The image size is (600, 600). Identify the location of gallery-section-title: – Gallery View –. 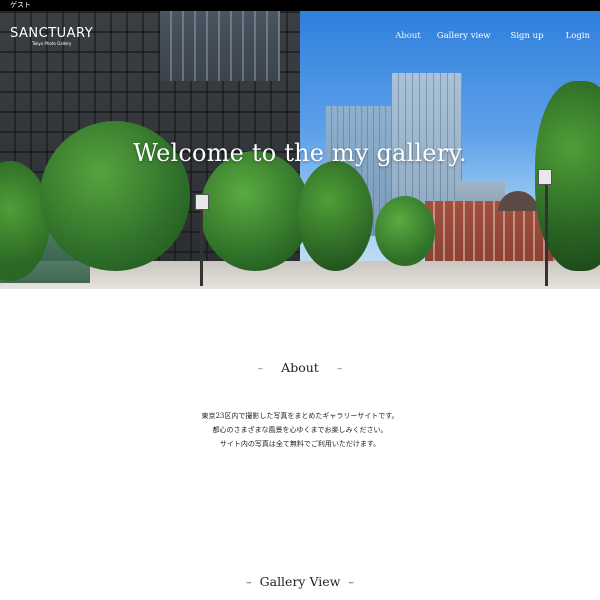
(300, 581).